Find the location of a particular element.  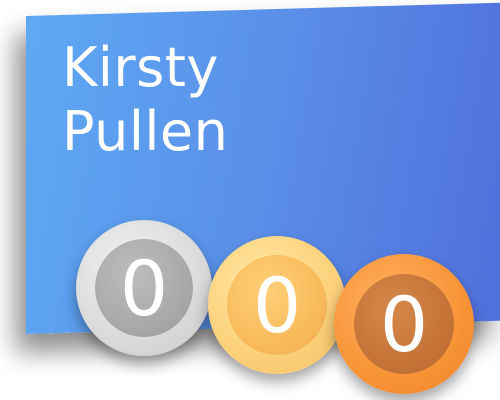

bronze-medal-icon: 0 is located at coordinates (404, 324).